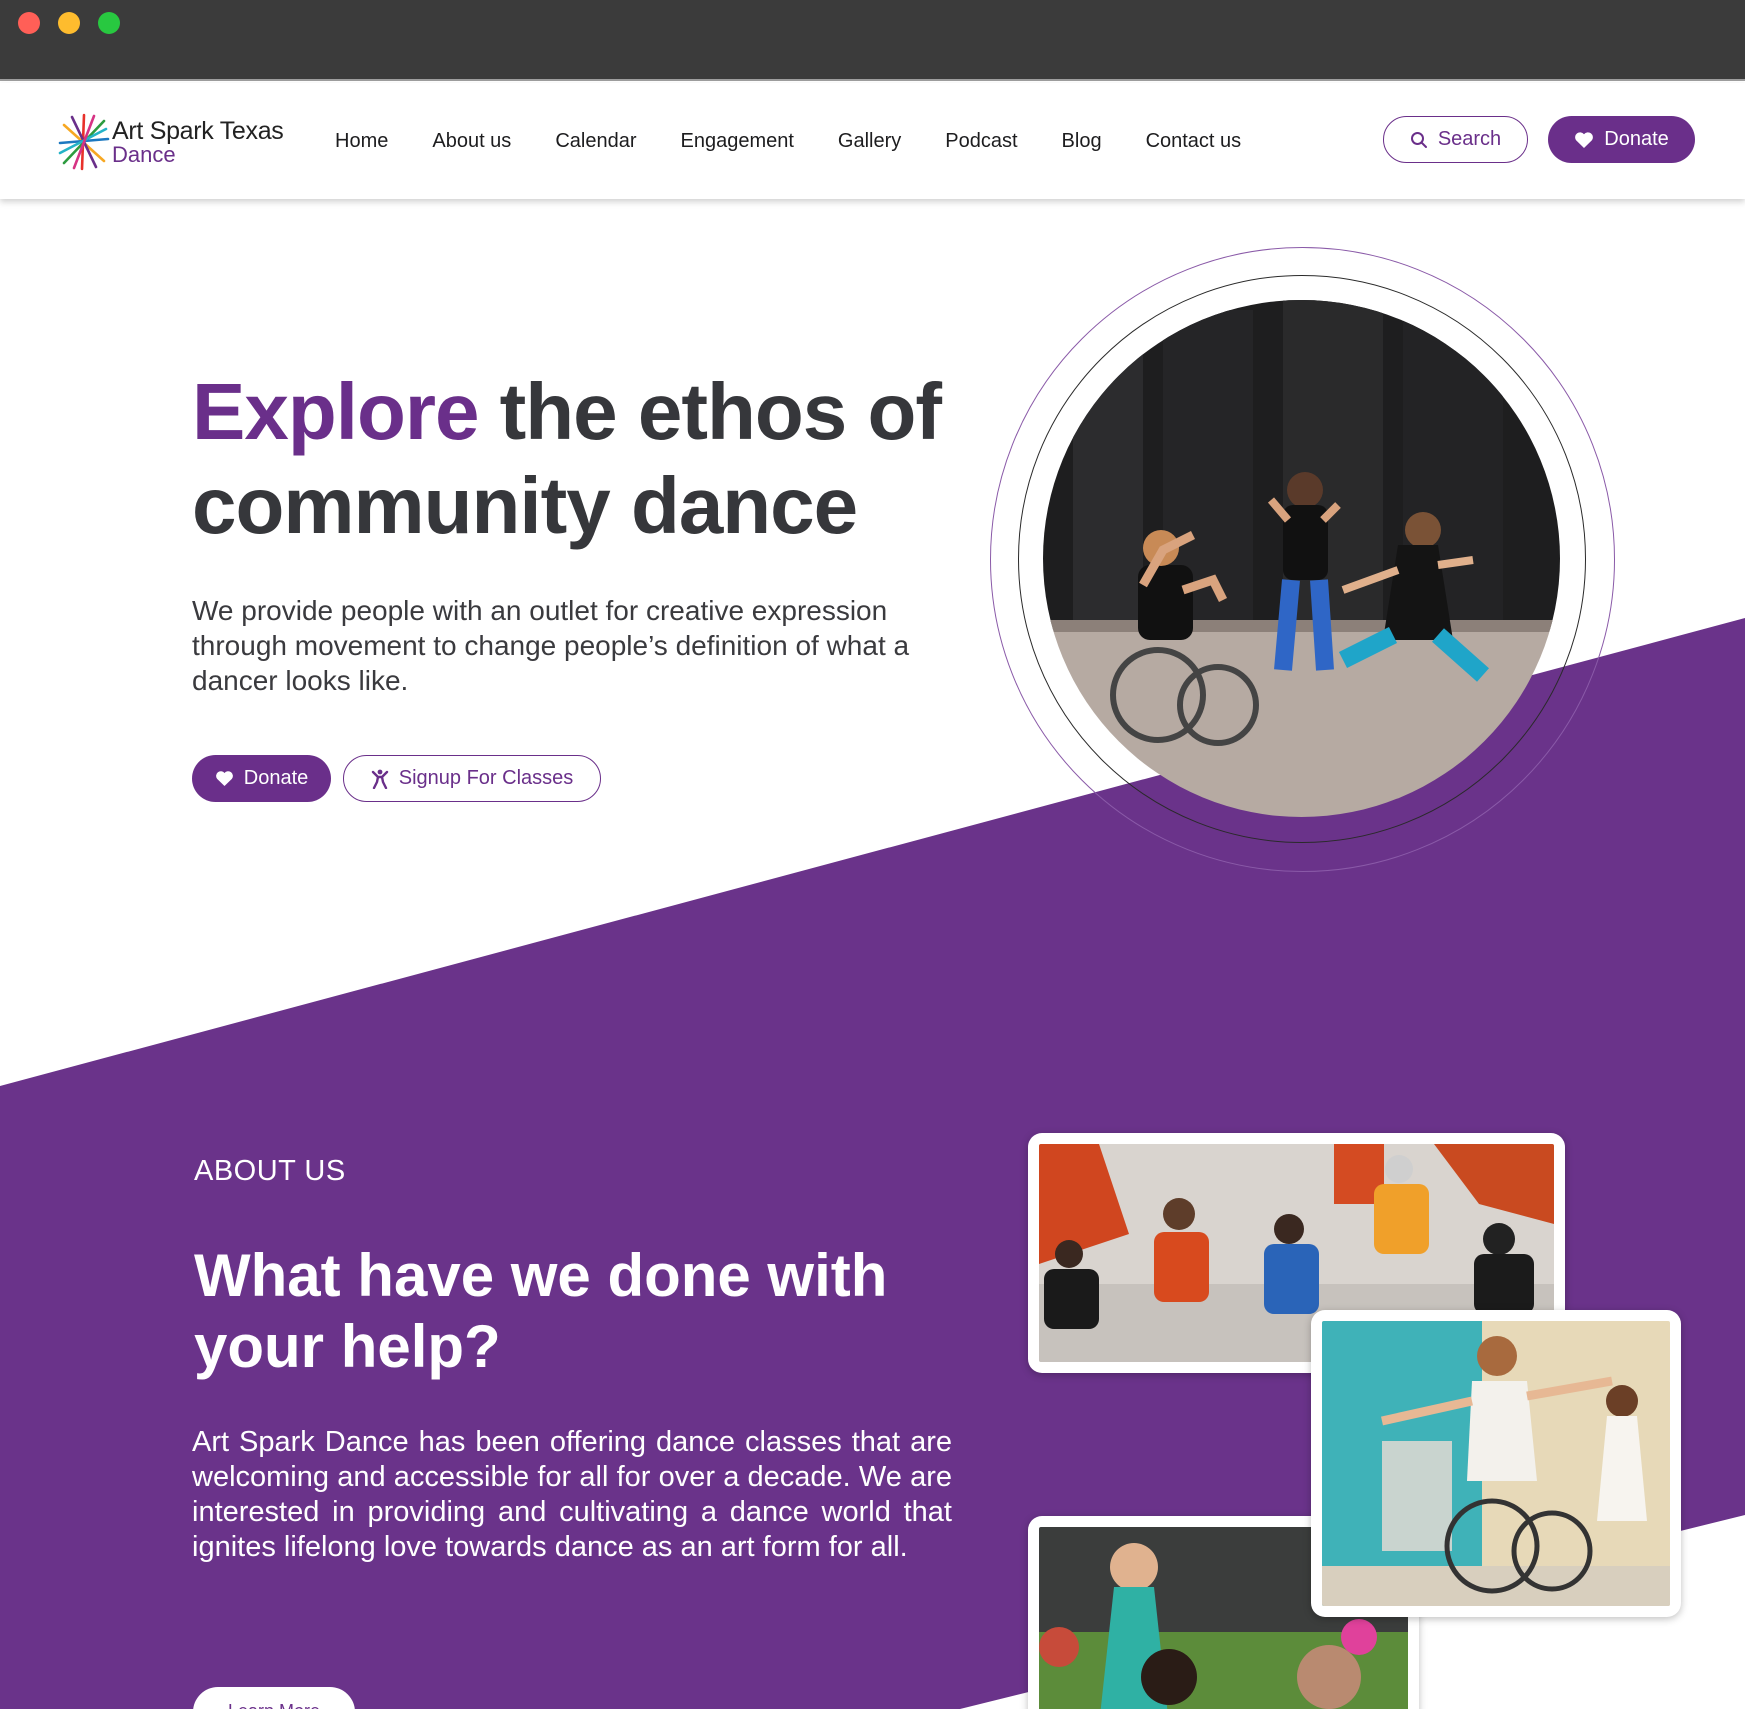 Image resolution: width=1745 pixels, height=1709 pixels. Describe the element at coordinates (1469, 139) in the screenshot. I see `search-button-label: Search` at that location.